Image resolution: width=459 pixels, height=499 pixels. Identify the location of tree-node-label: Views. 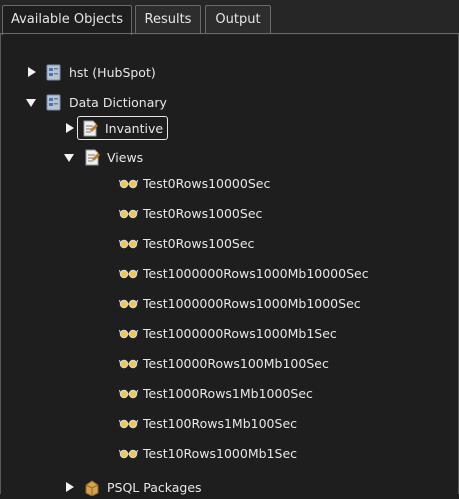
(125, 157).